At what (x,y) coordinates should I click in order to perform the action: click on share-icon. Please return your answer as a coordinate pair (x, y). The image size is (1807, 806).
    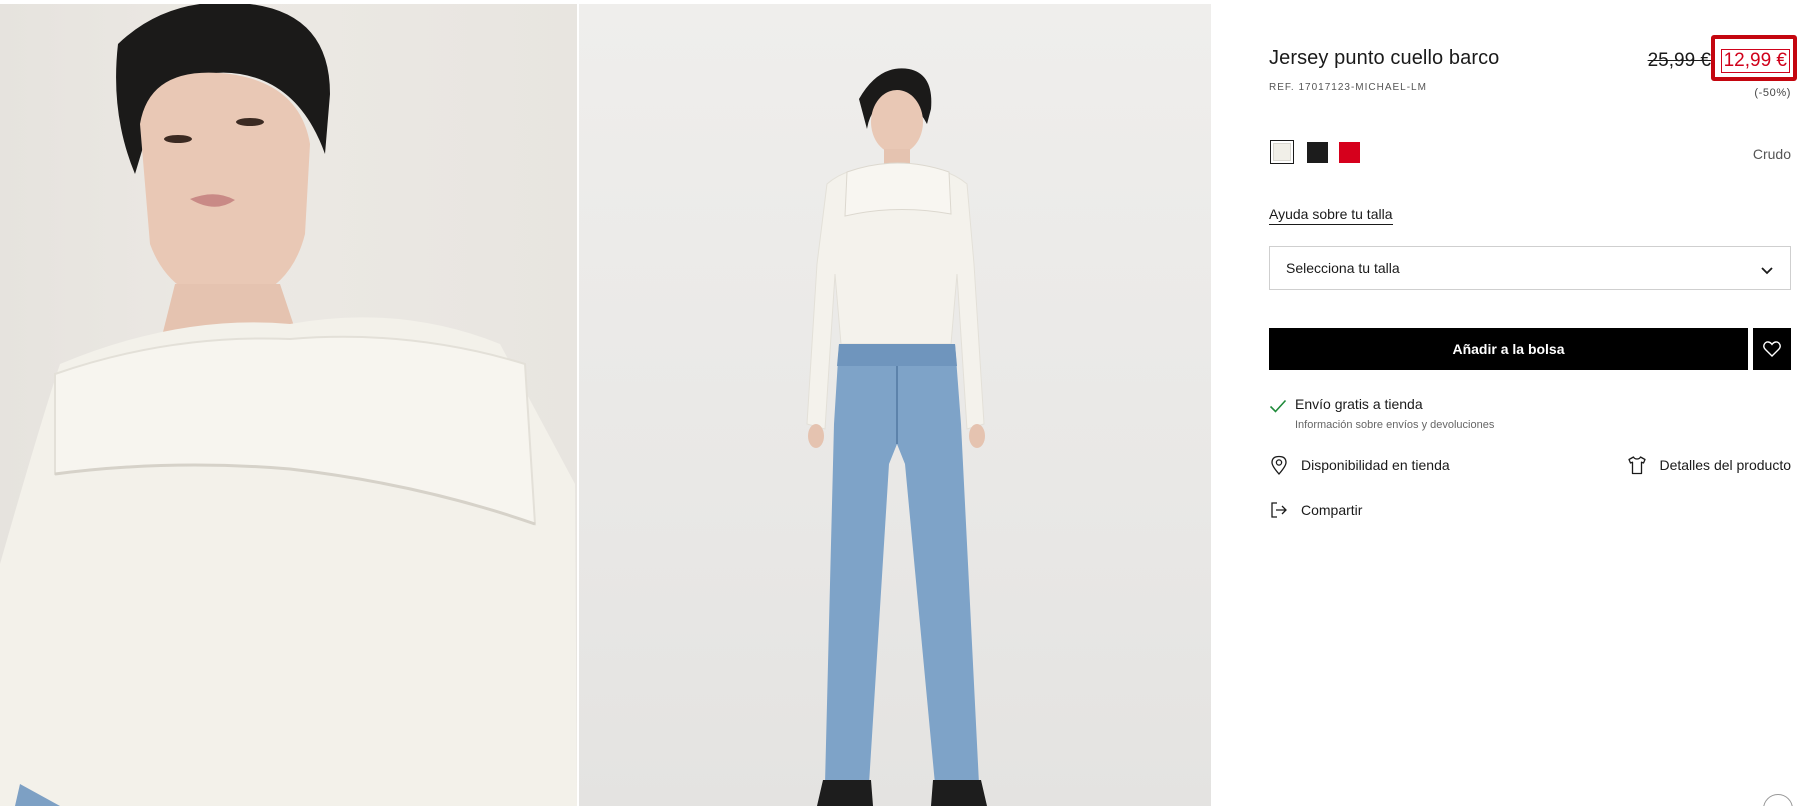
    Looking at the image, I should click on (1279, 510).